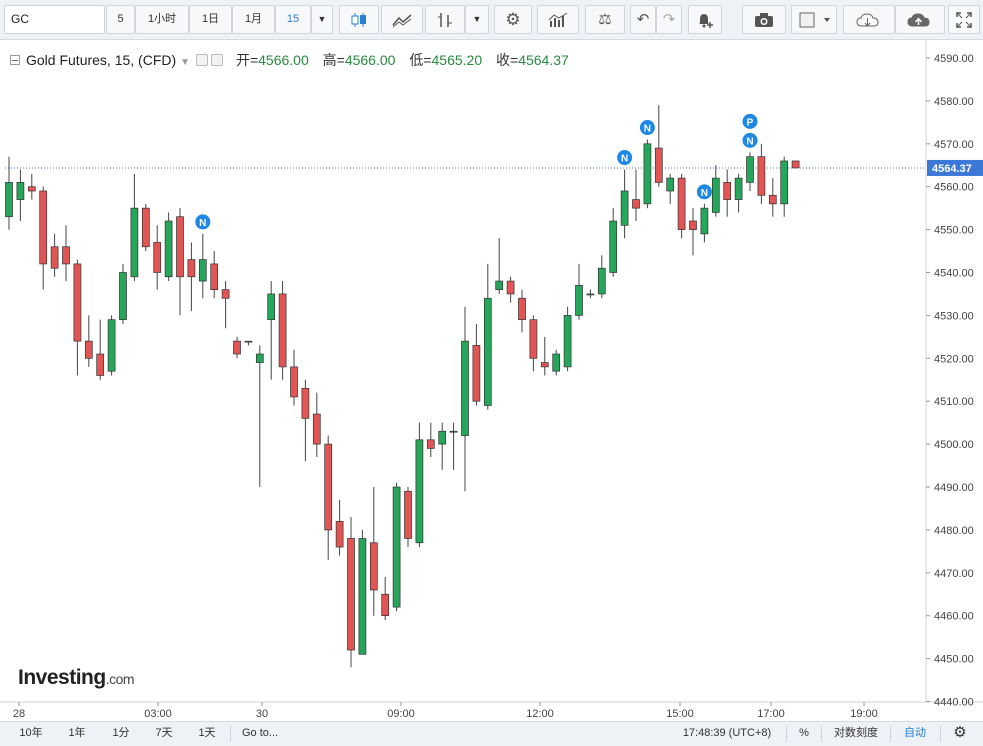 The image size is (983, 746). Describe the element at coordinates (964, 19) in the screenshot. I see `fullscreen-button` at that location.